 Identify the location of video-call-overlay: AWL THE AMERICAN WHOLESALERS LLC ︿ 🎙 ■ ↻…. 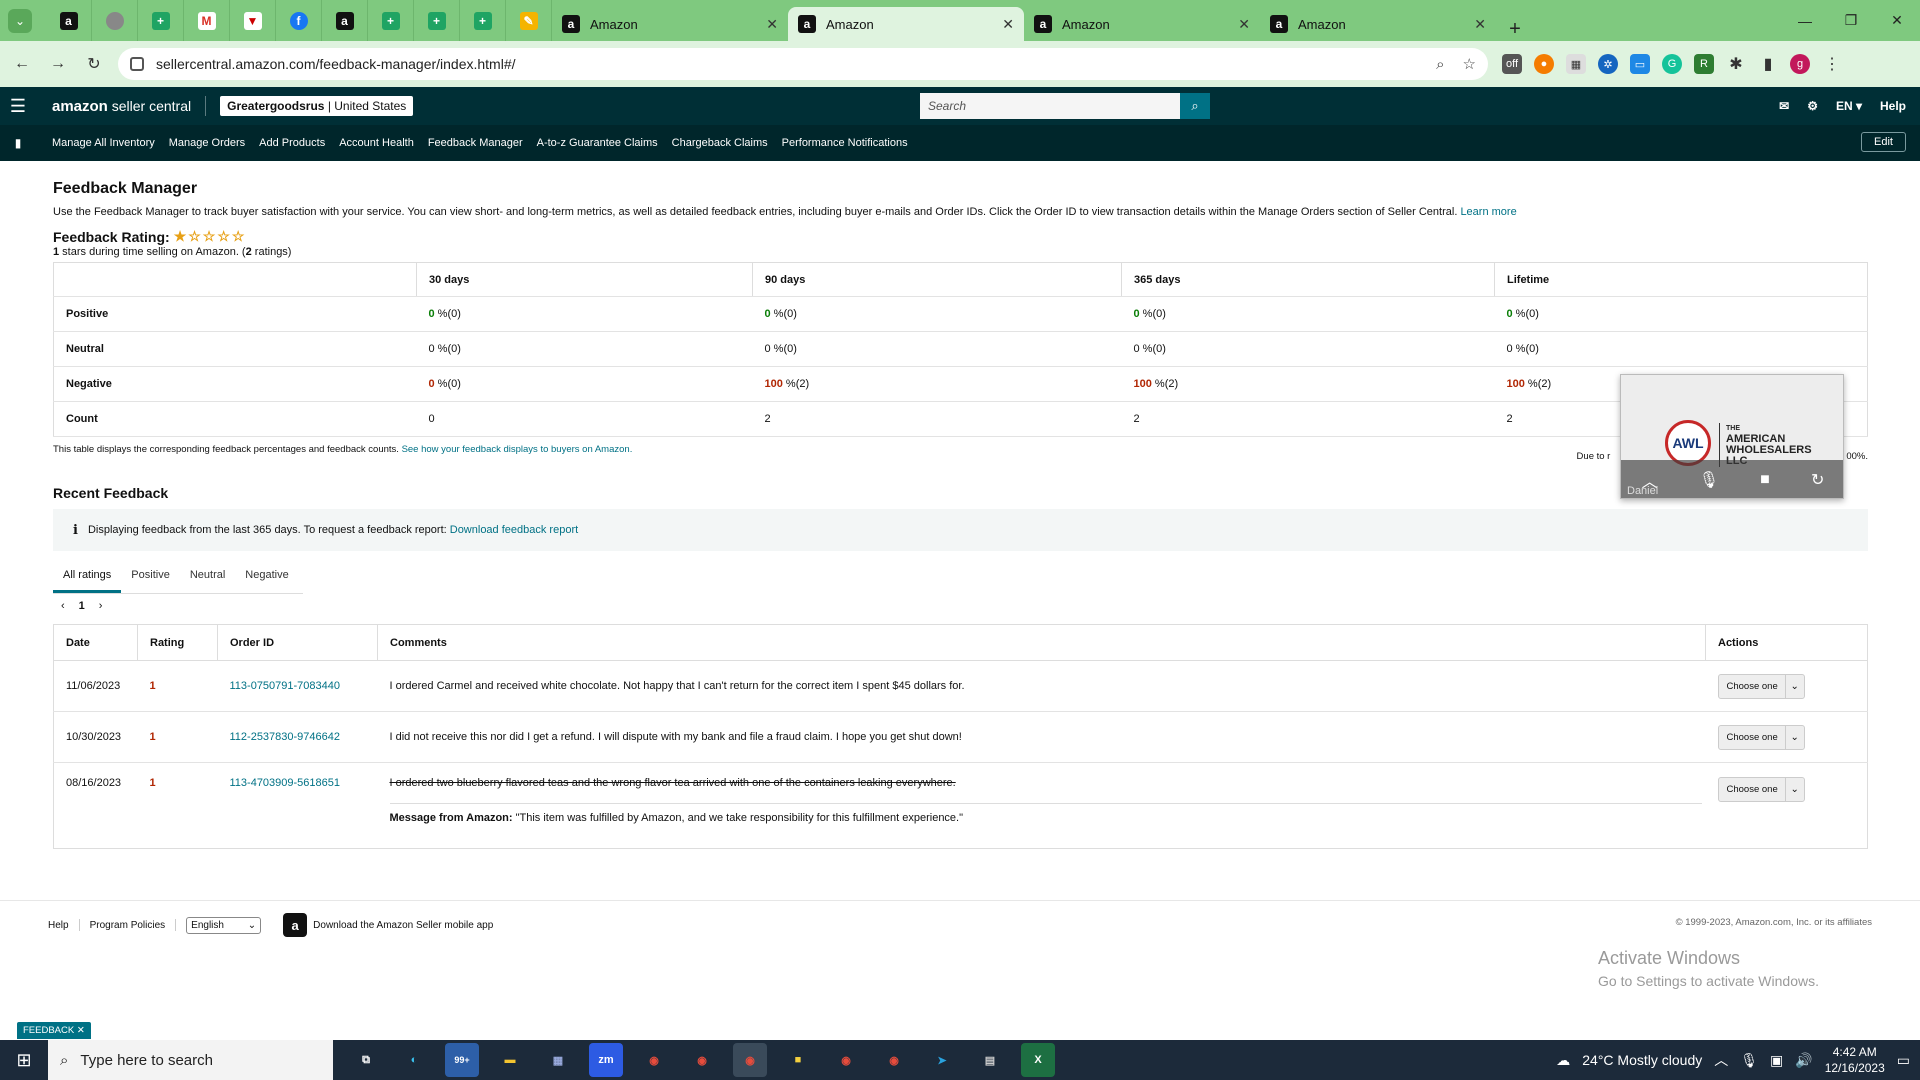
(1732, 436).